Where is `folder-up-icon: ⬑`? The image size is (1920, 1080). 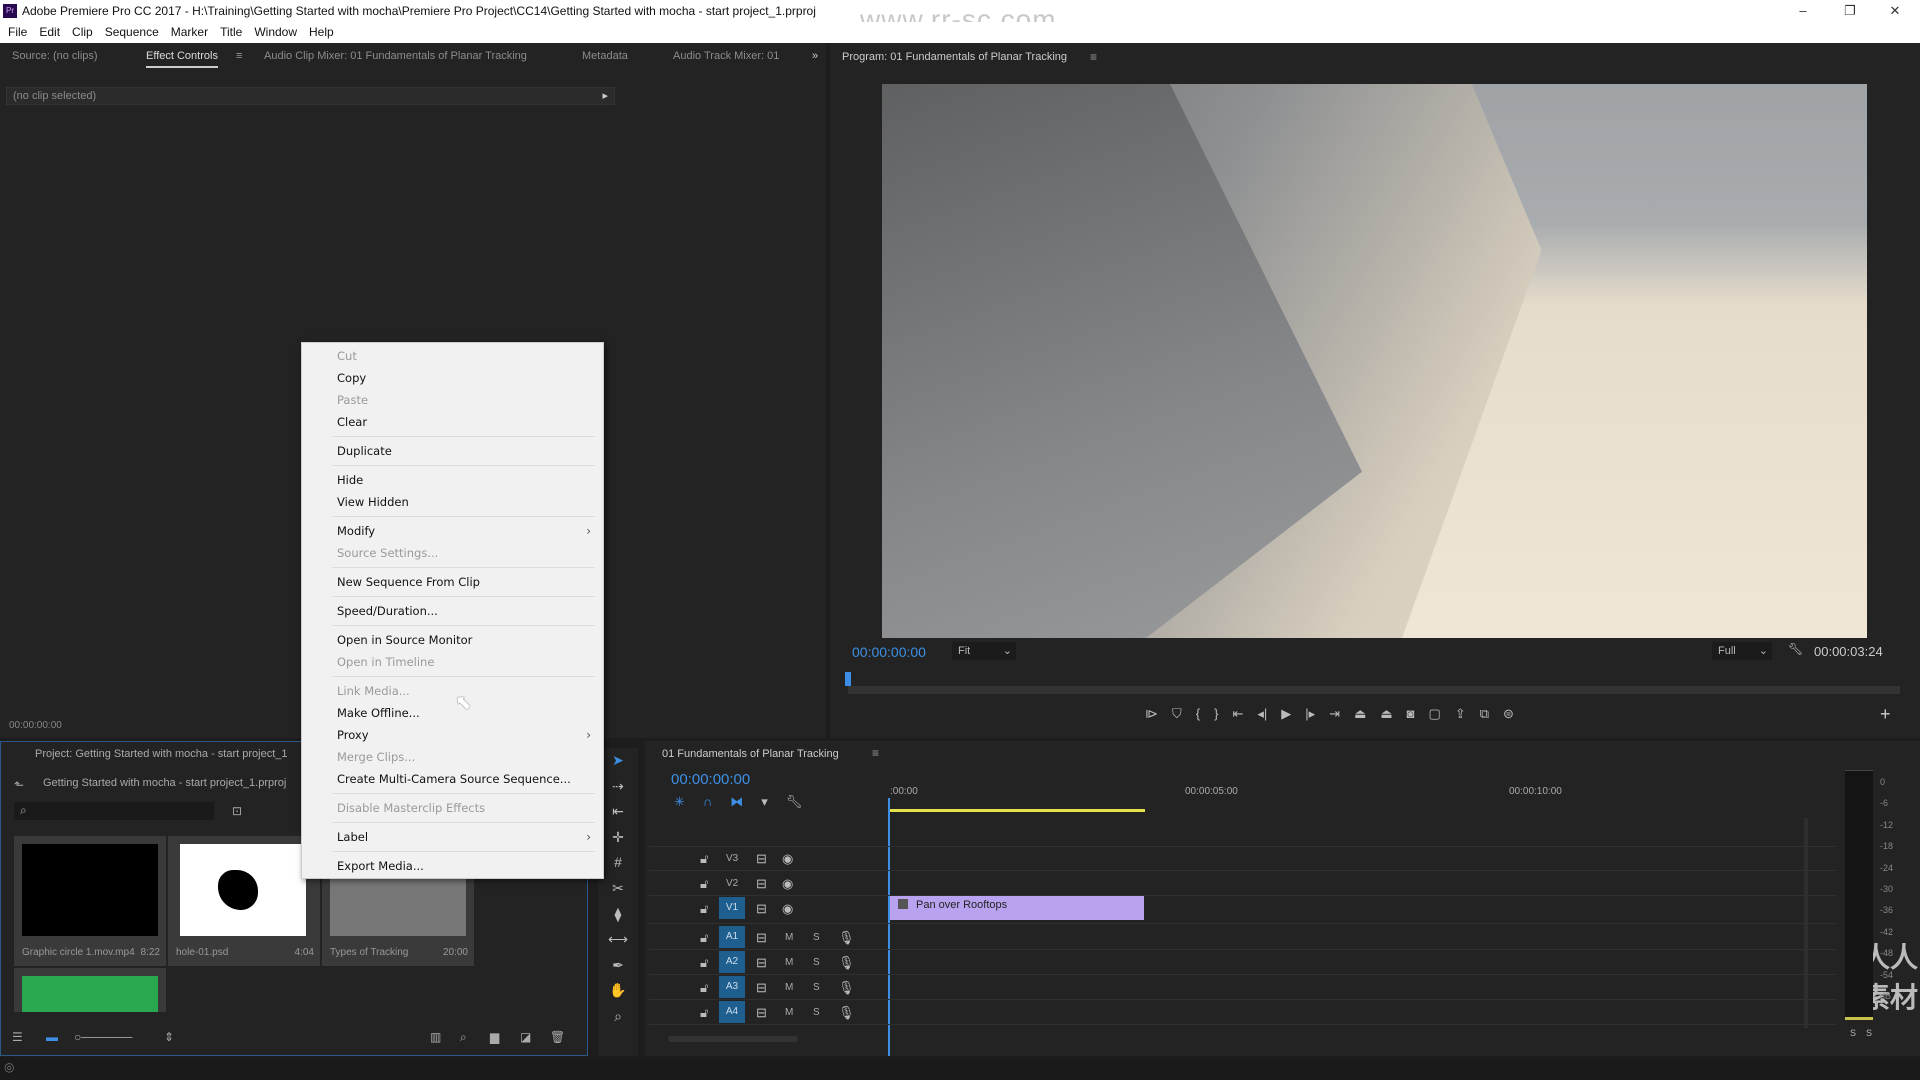 folder-up-icon: ⬑ is located at coordinates (19, 785).